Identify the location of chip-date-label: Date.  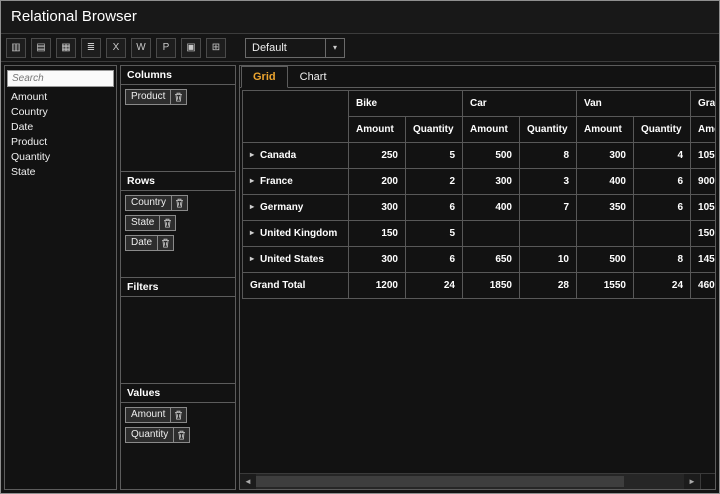
(142, 243).